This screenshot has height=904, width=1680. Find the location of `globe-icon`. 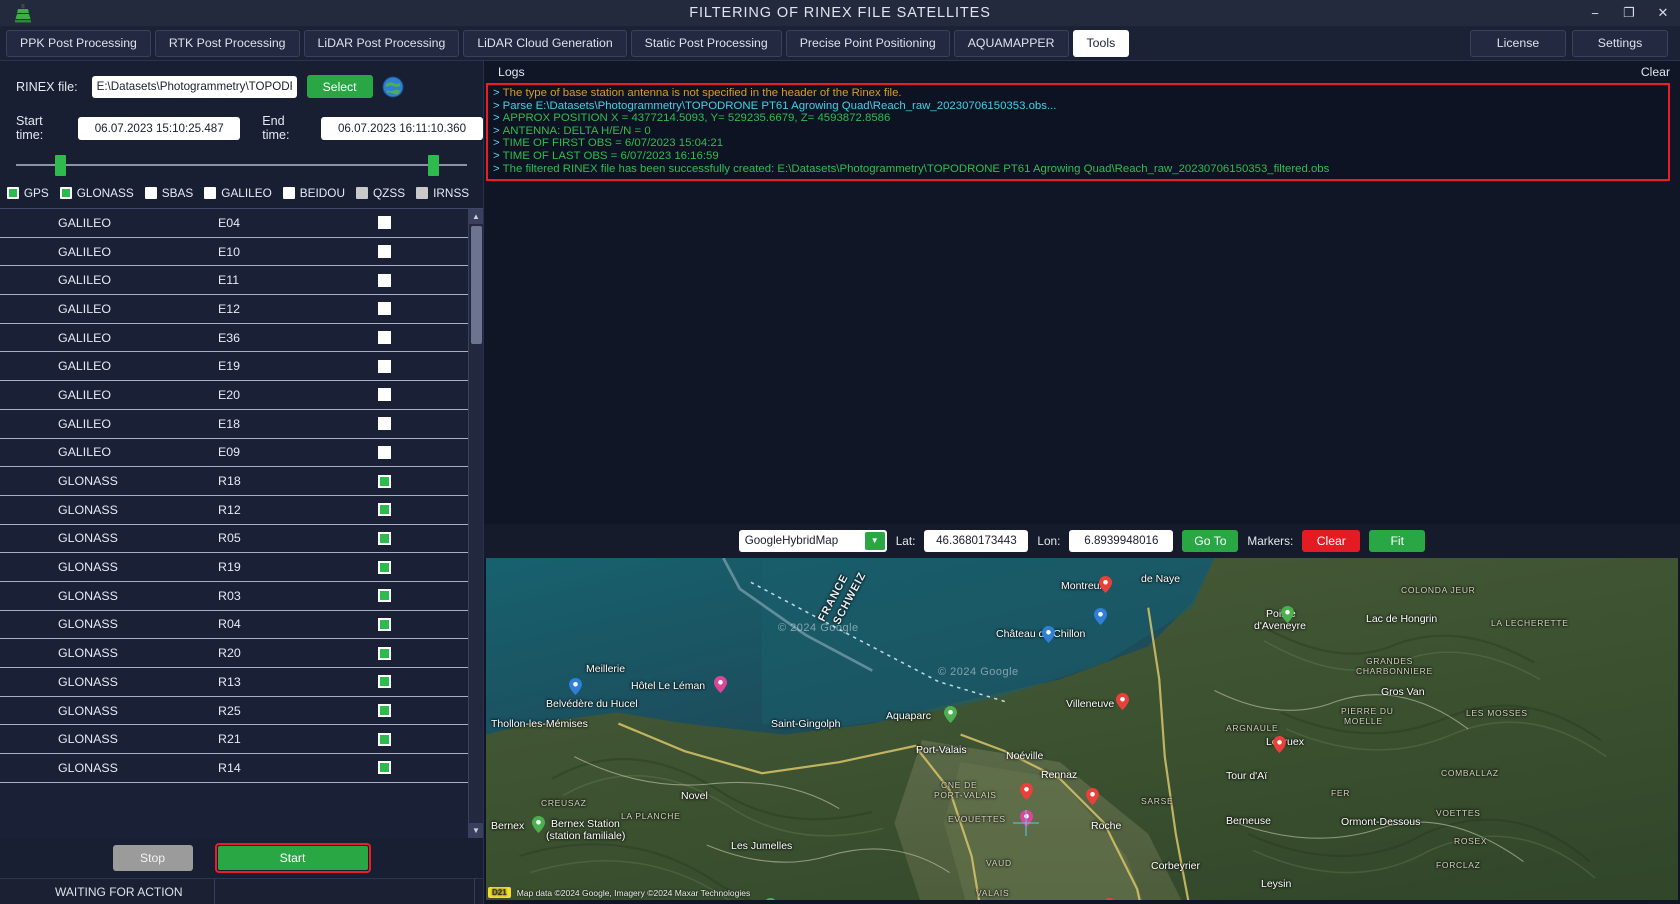

globe-icon is located at coordinates (393, 87).